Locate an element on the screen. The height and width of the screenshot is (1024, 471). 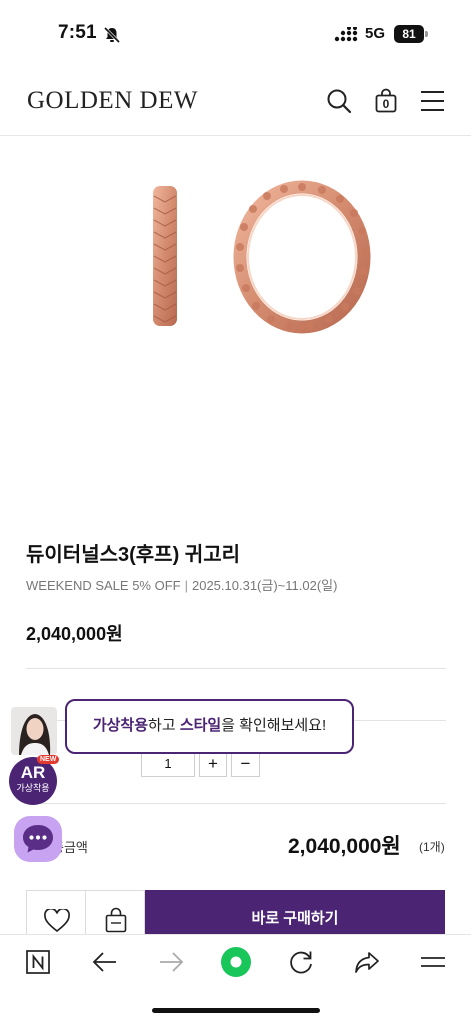
share-icon is located at coordinates (367, 962).